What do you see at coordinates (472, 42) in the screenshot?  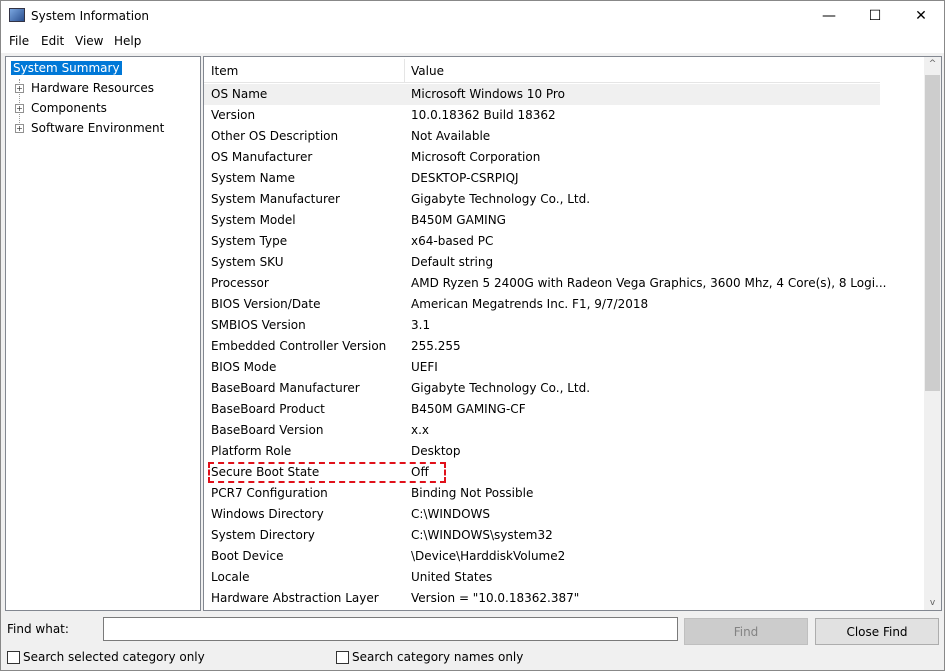 I see `menu-bar: File Edit View Help` at bounding box center [472, 42].